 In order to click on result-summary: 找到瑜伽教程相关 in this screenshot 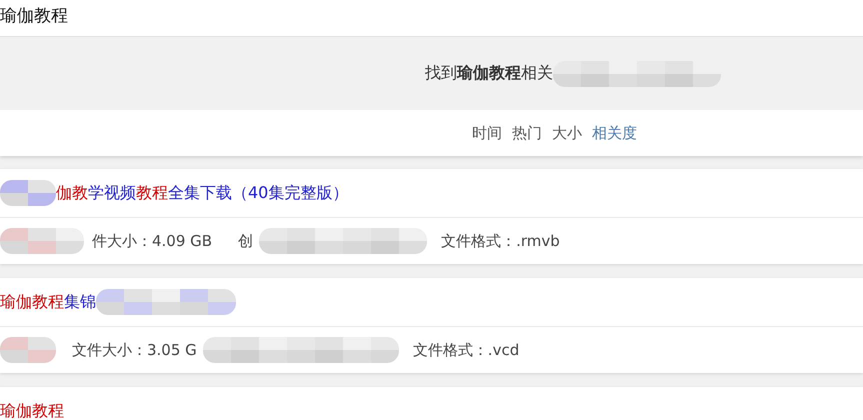, I will do `click(489, 73)`.